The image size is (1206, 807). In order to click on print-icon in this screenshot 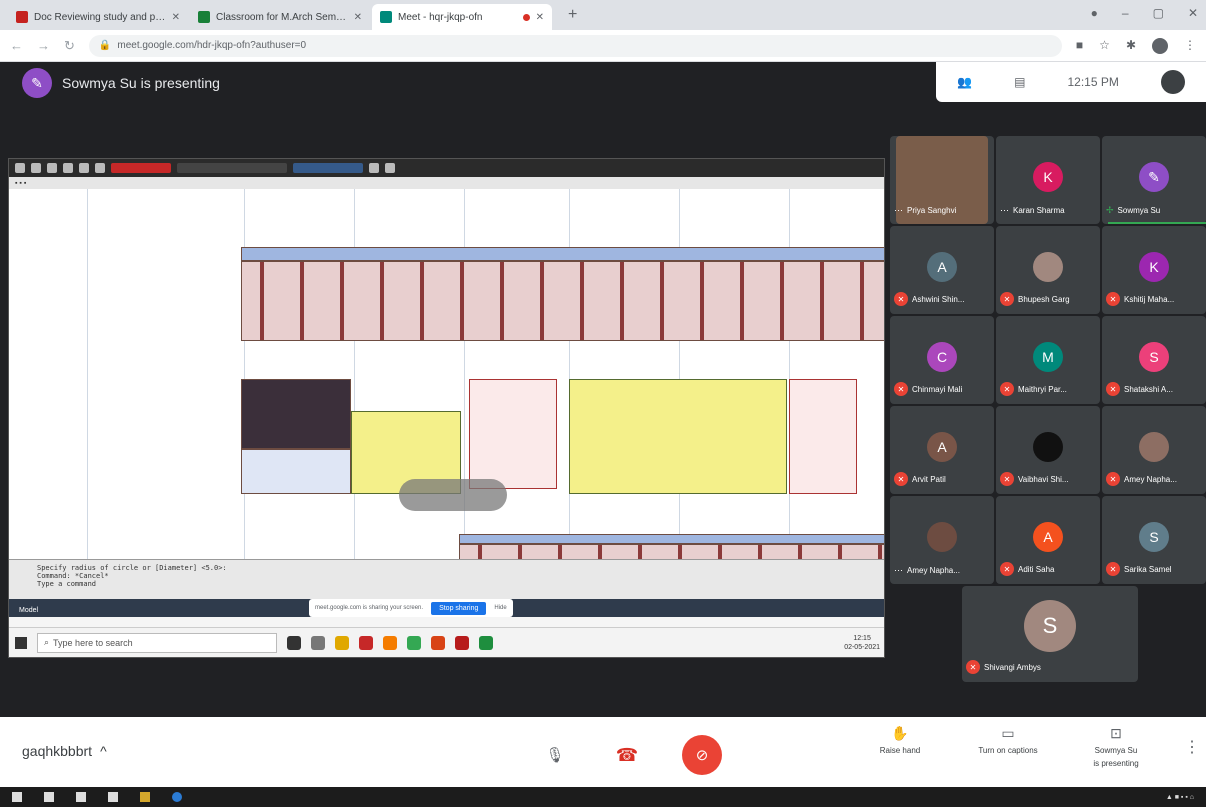, I will do `click(84, 168)`.